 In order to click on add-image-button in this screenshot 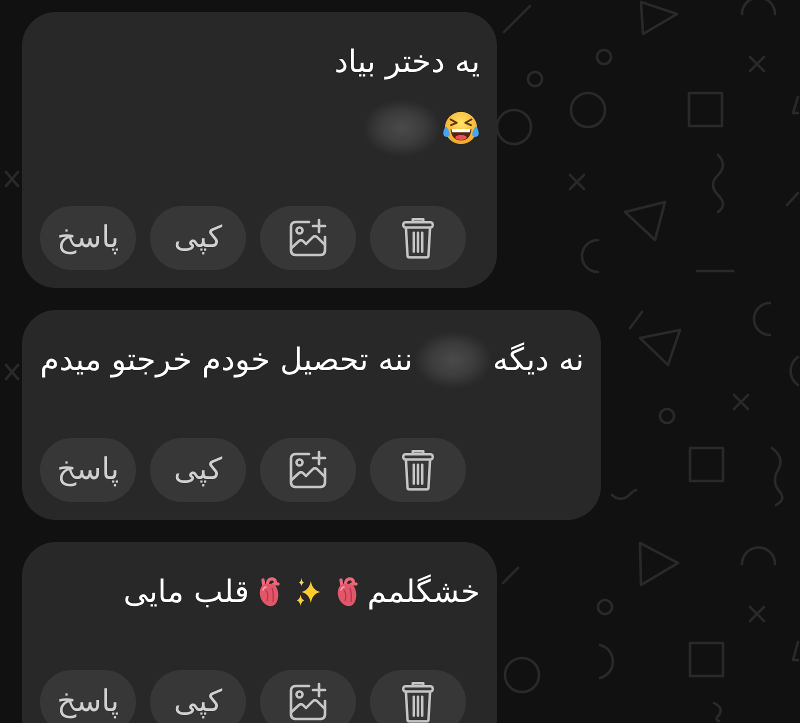, I will do `click(308, 696)`.